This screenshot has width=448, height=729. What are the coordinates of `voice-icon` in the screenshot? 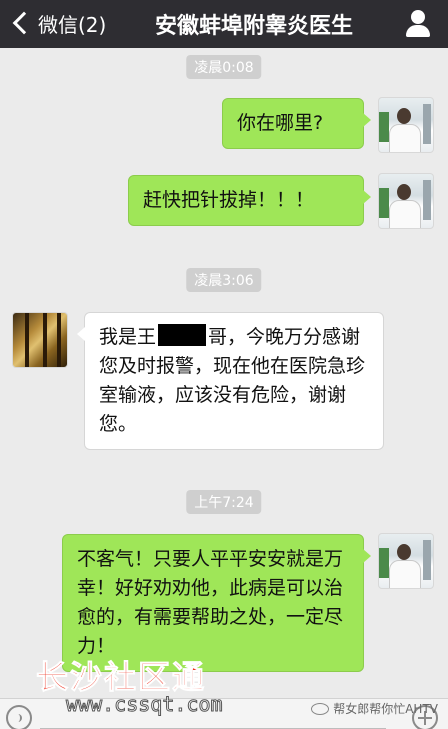 It's located at (19, 717).